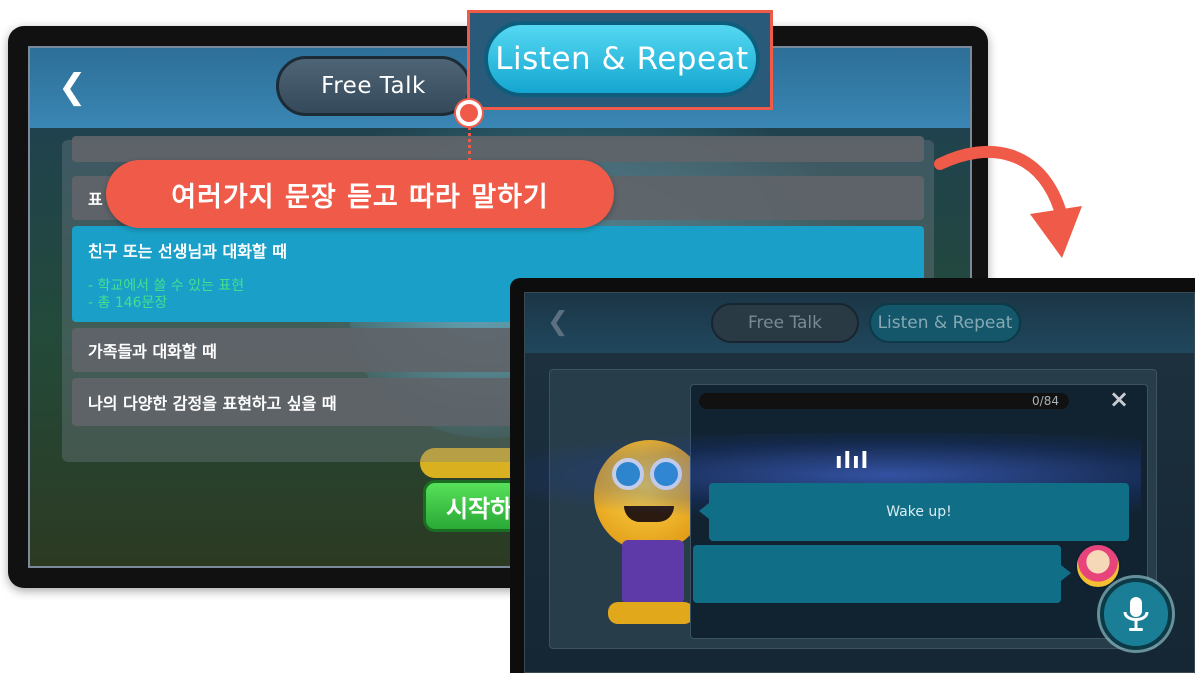 This screenshot has height=673, width=1195. Describe the element at coordinates (651, 613) in the screenshot. I see `monster-legs-illustration` at that location.